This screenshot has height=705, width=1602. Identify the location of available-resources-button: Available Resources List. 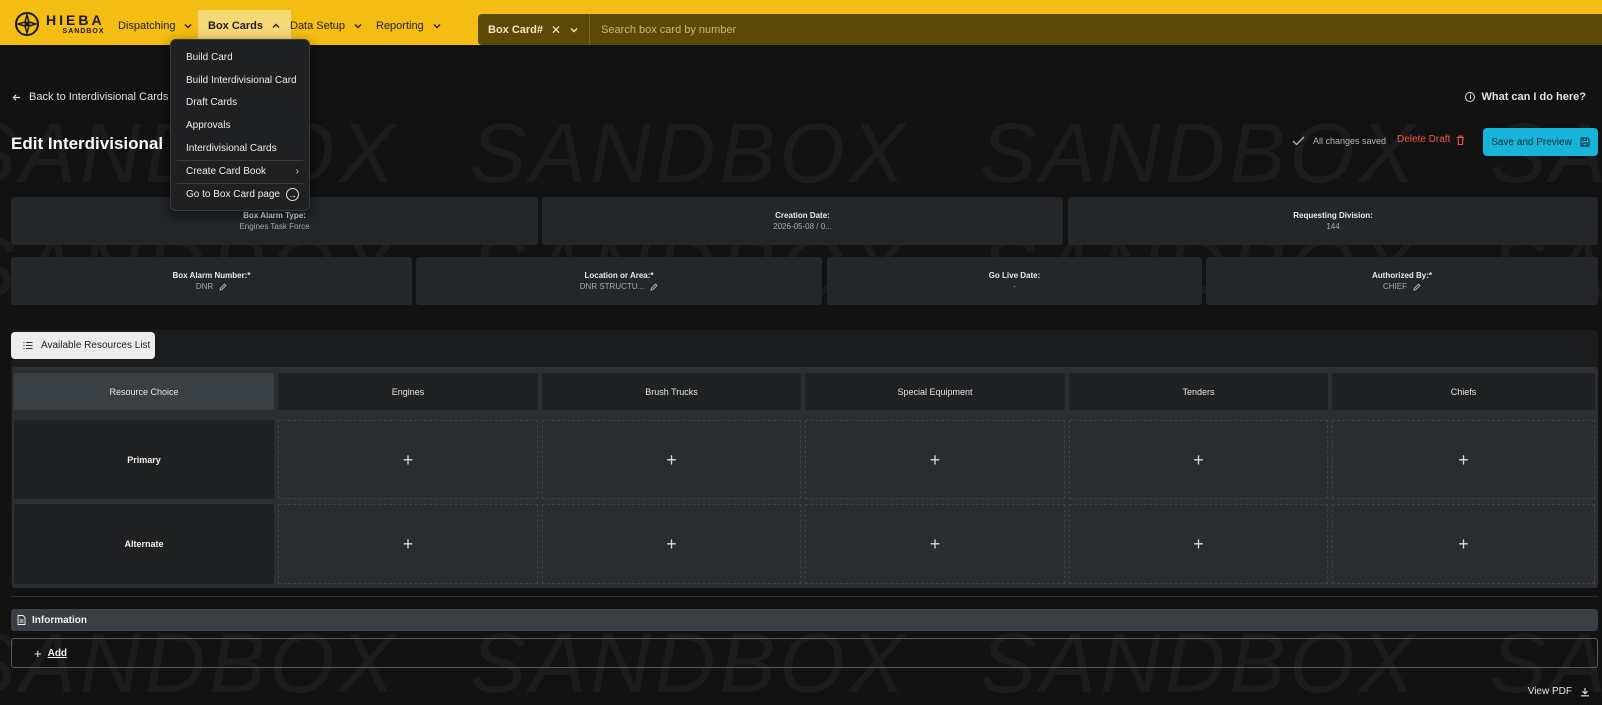
(83, 345).